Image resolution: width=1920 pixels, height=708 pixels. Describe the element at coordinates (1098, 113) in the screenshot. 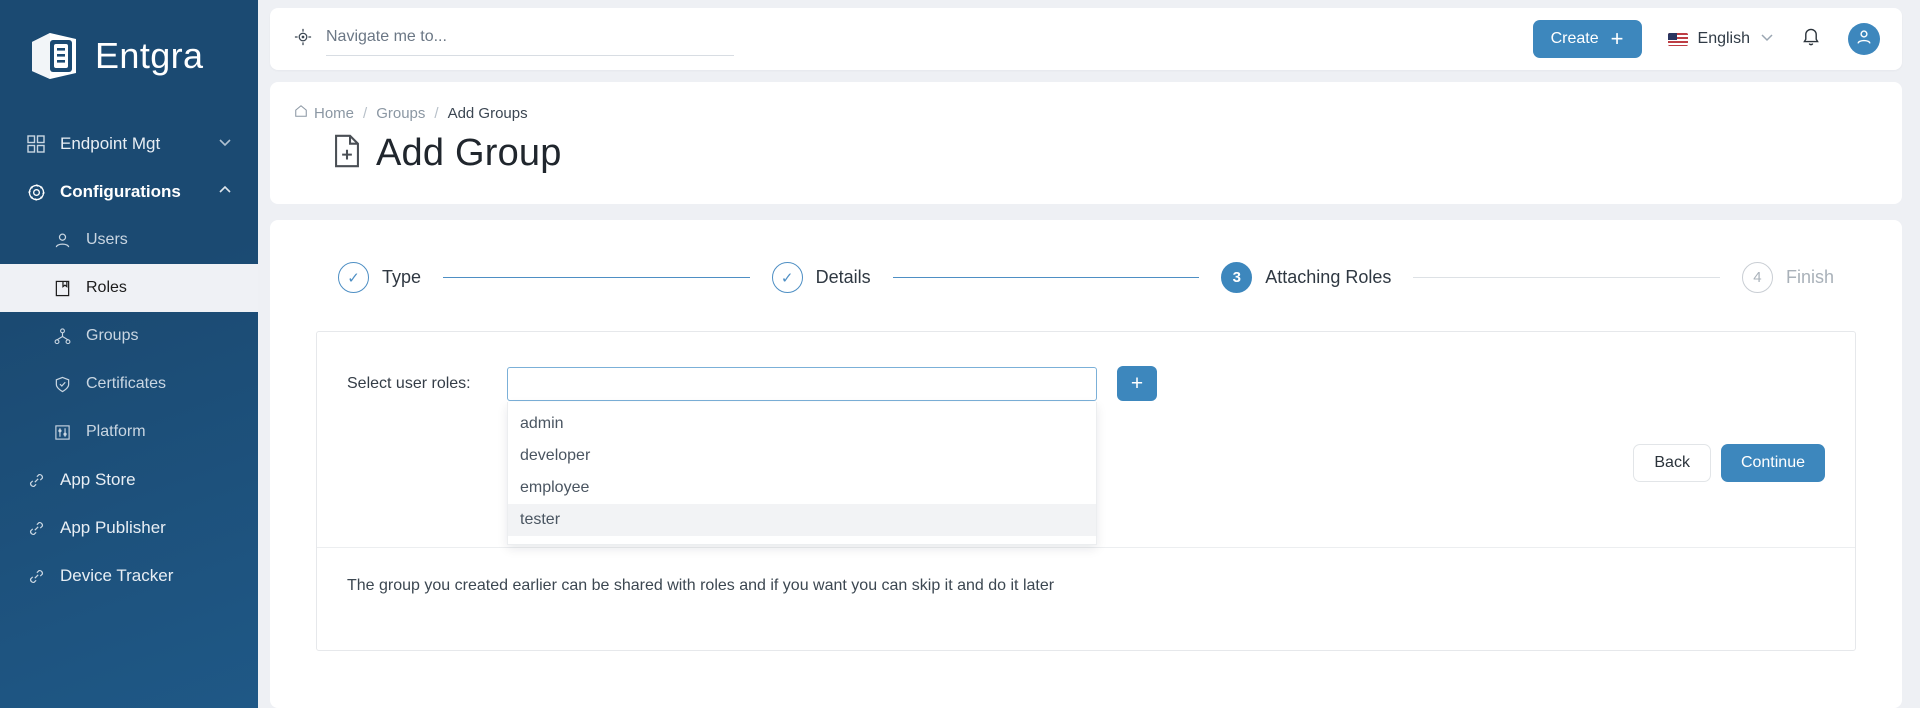

I see `breadcrumb: Home / Groups / Add Groups` at that location.